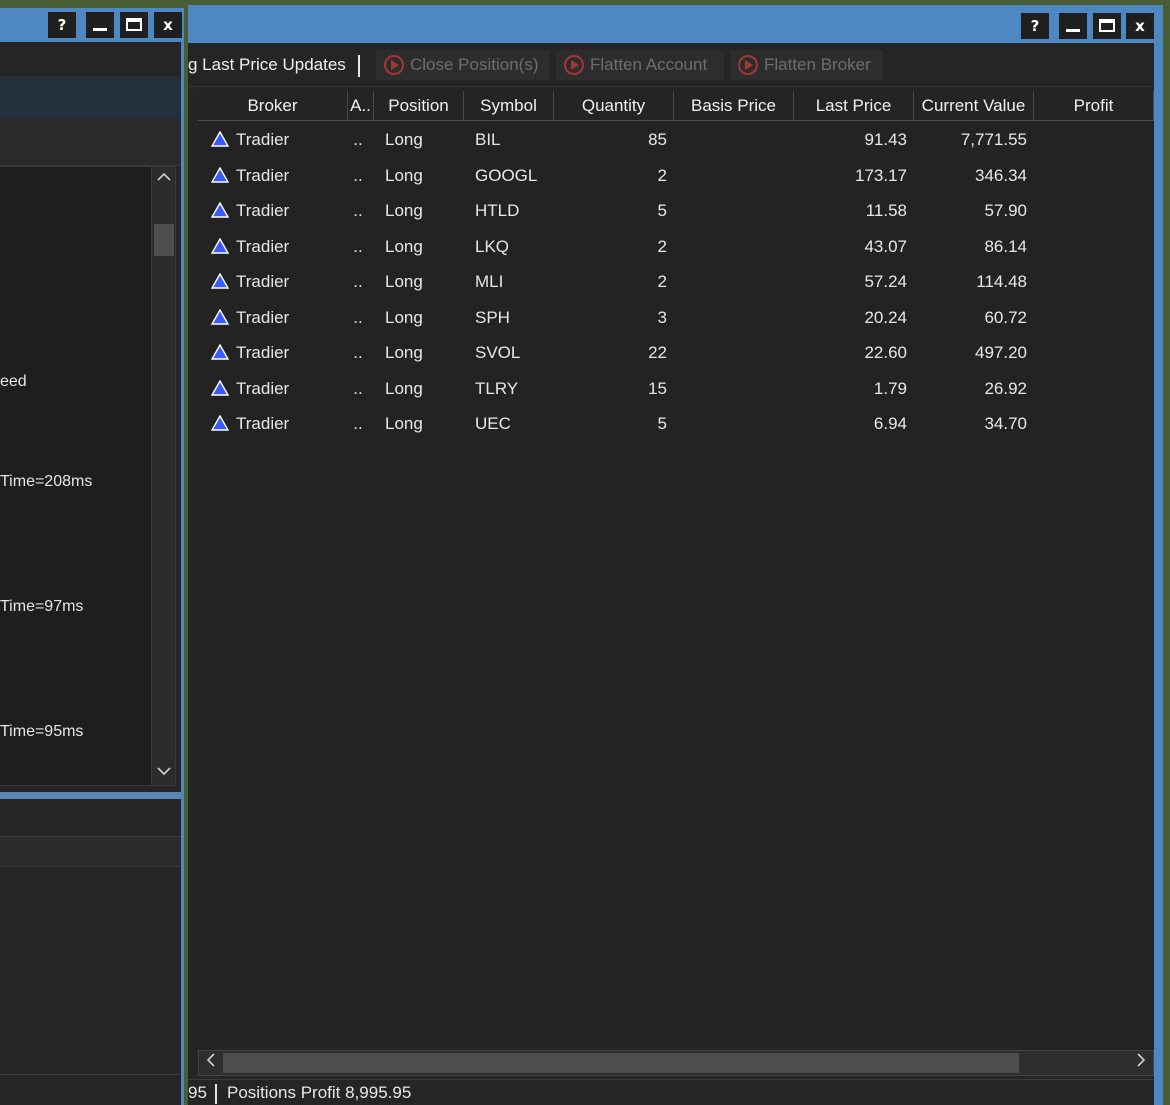  Describe the element at coordinates (90, 573) in the screenshot. I see `left-window-body: eed Time=208ms Time=97ms Time=95ms` at that location.